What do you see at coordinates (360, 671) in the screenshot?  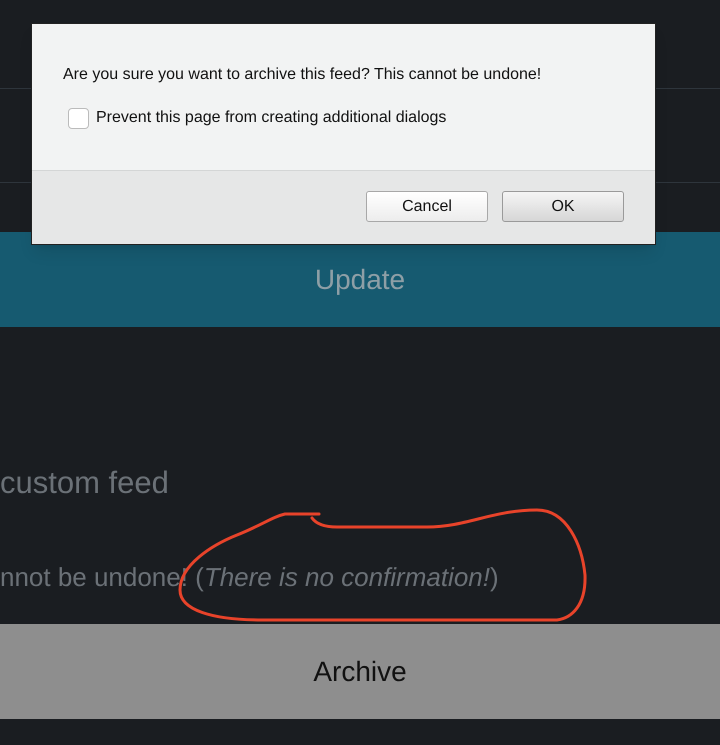 I see `archive-button: Archive` at bounding box center [360, 671].